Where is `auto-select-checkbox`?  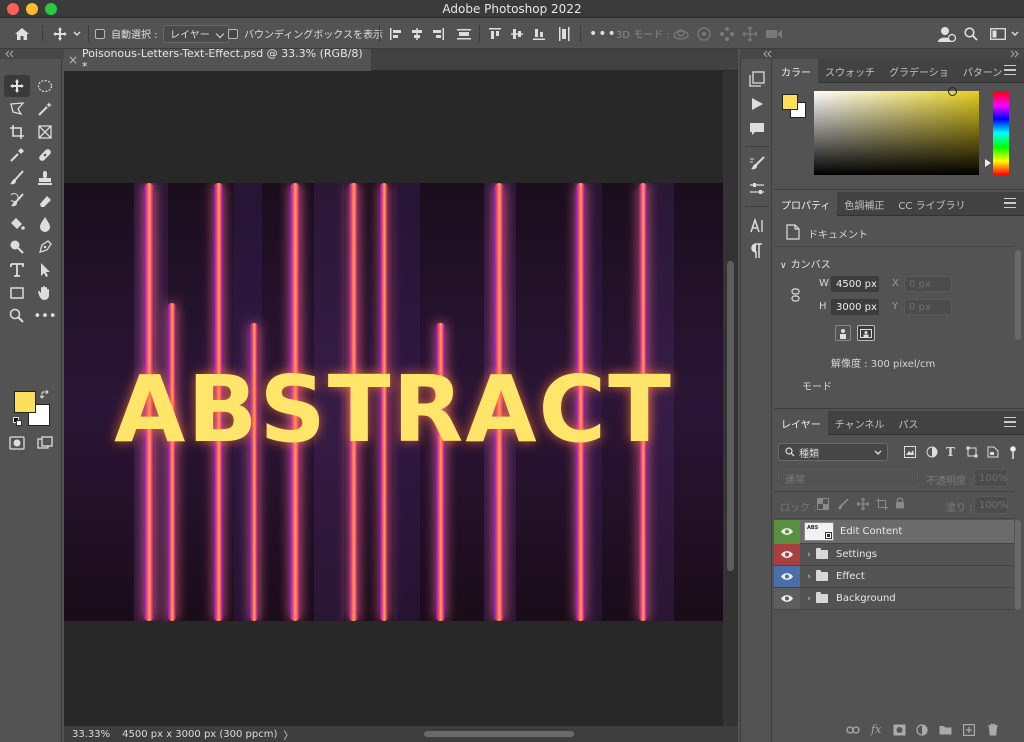 auto-select-checkbox is located at coordinates (100, 33).